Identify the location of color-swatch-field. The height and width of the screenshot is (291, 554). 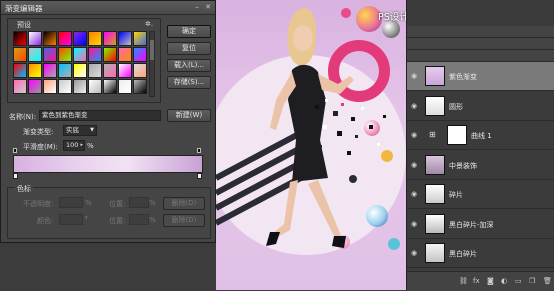
(71, 219).